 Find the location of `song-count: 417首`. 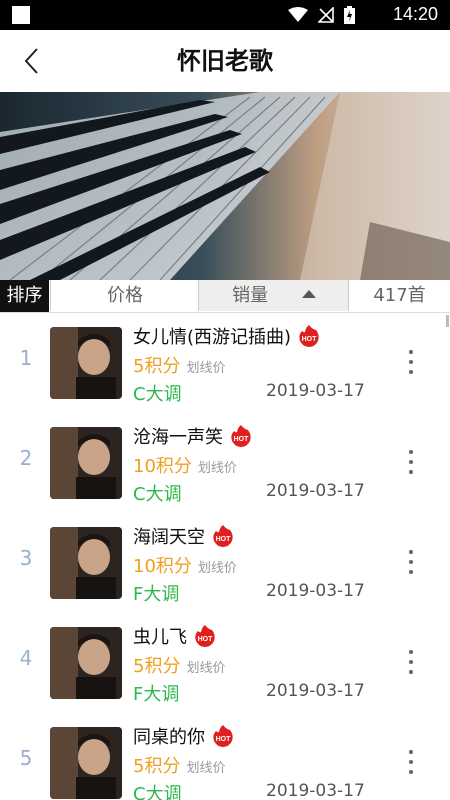

song-count: 417首 is located at coordinates (399, 295).